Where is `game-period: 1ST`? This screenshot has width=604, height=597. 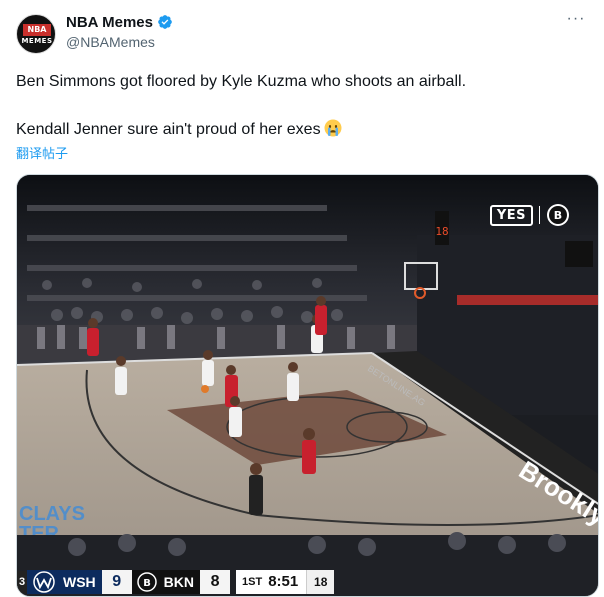 game-period: 1ST is located at coordinates (252, 581).